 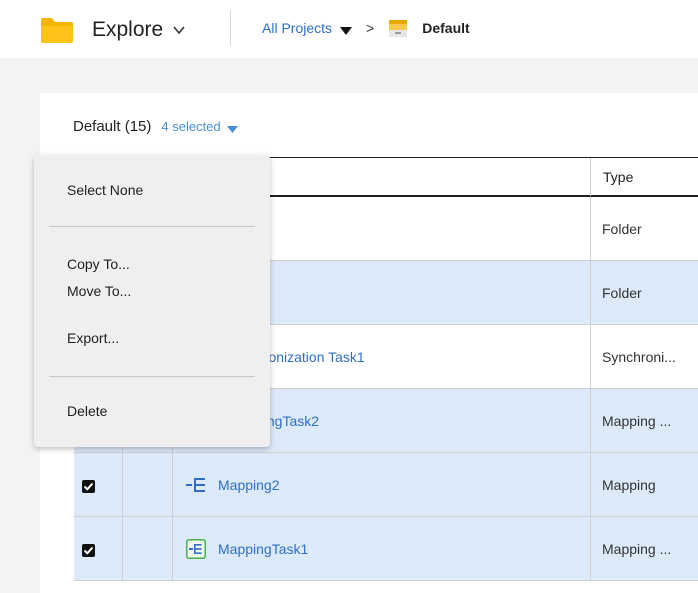 I want to click on explore-menu: Explore, so click(x=113, y=30).